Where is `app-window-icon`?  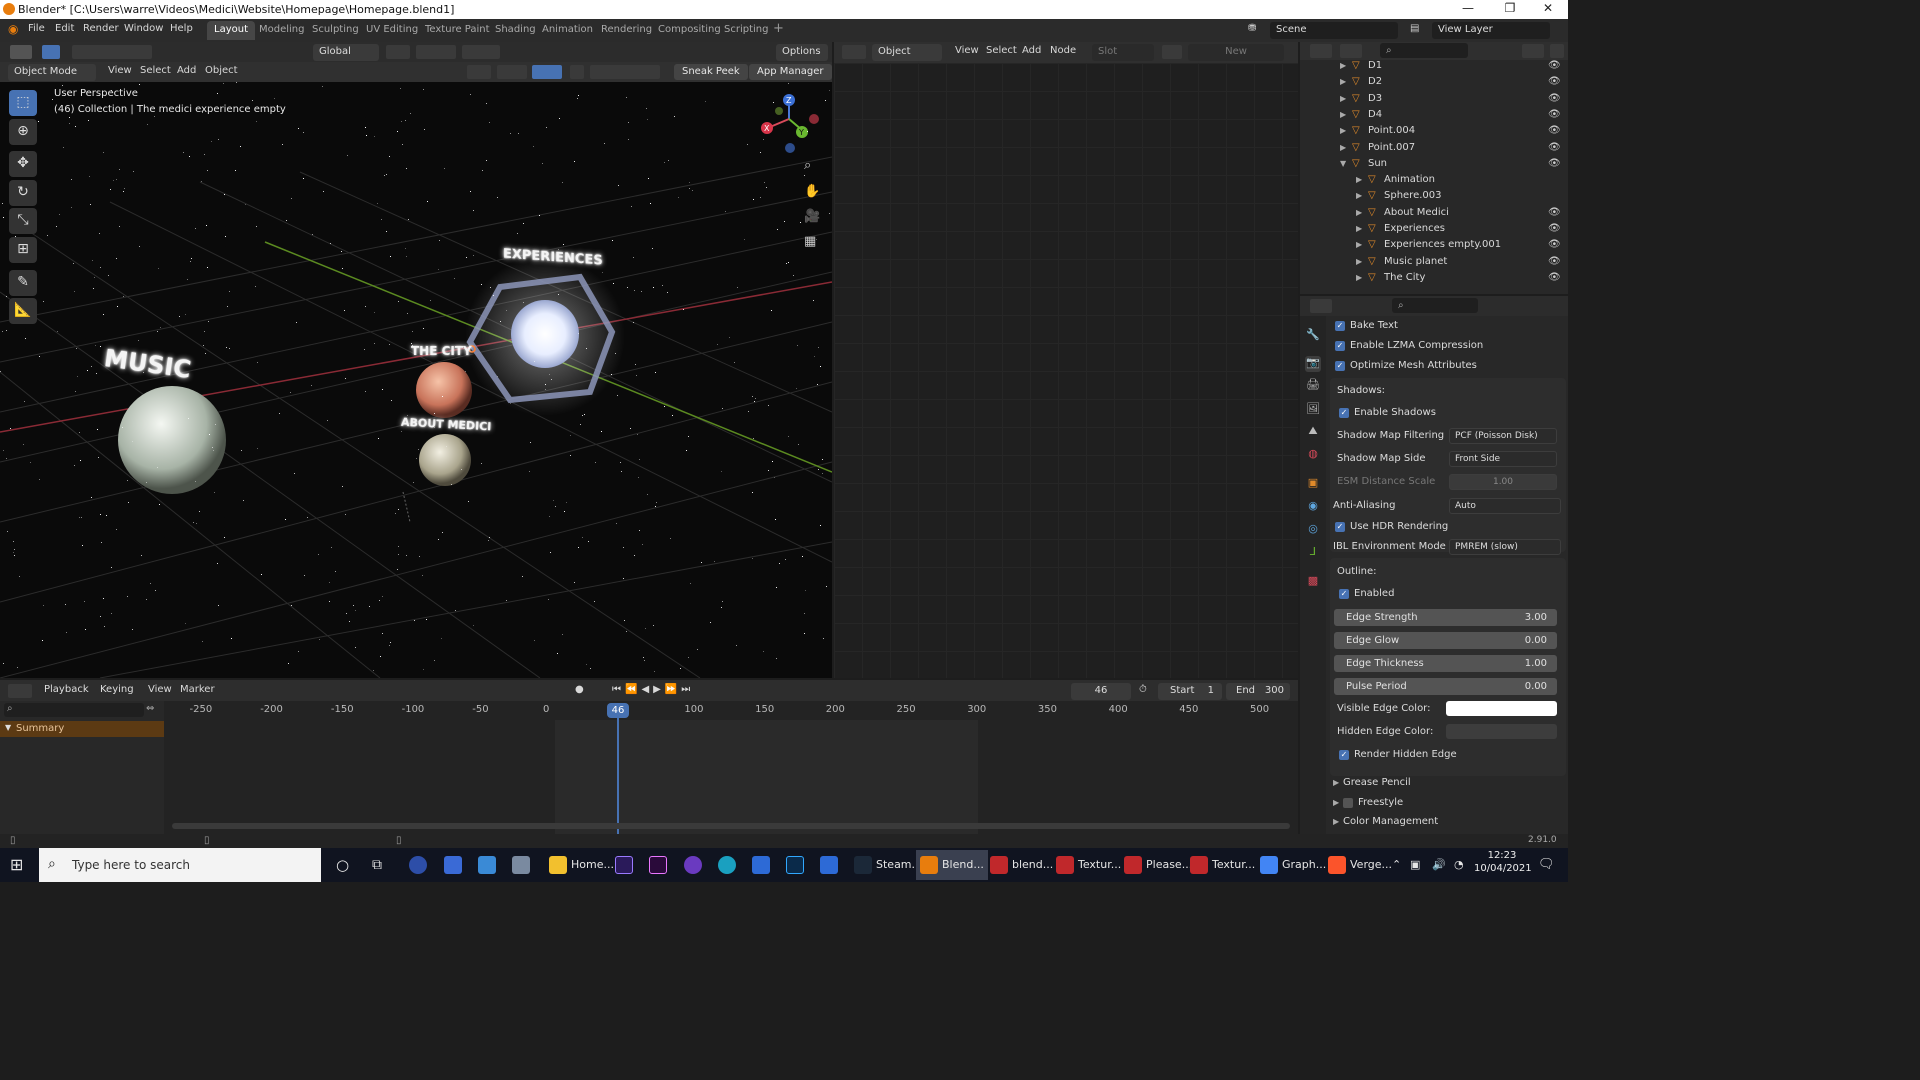 app-window-icon is located at coordinates (763, 865).